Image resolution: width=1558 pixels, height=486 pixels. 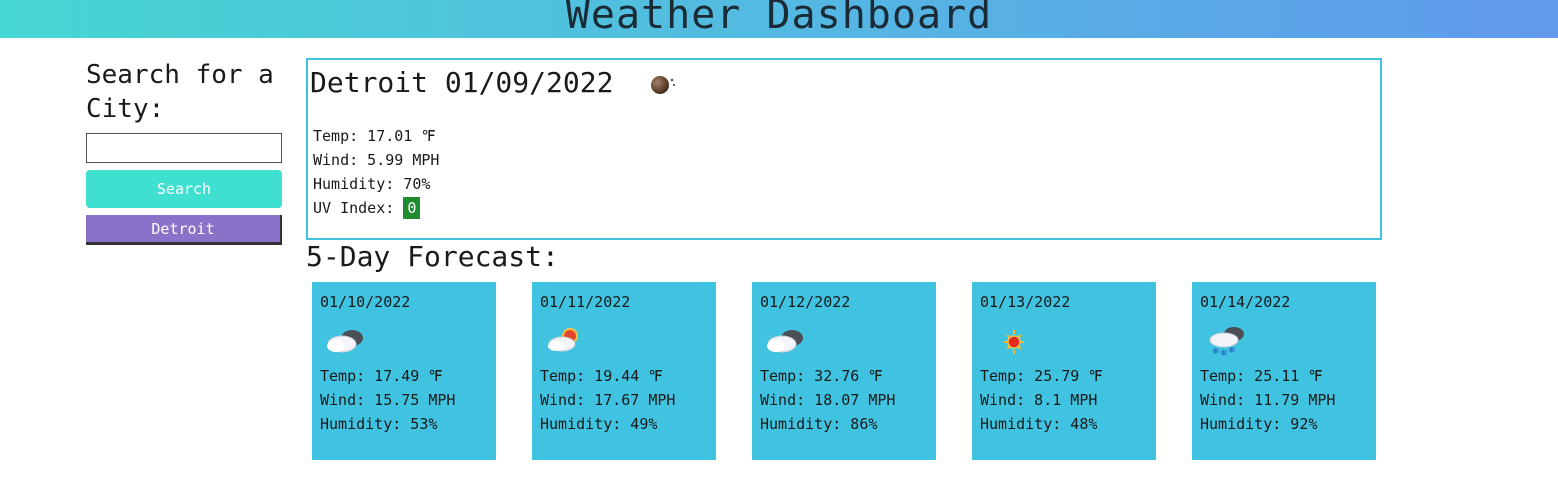 I want to click on forecast-wind: Wind: 17.67 MPH, so click(x=608, y=400).